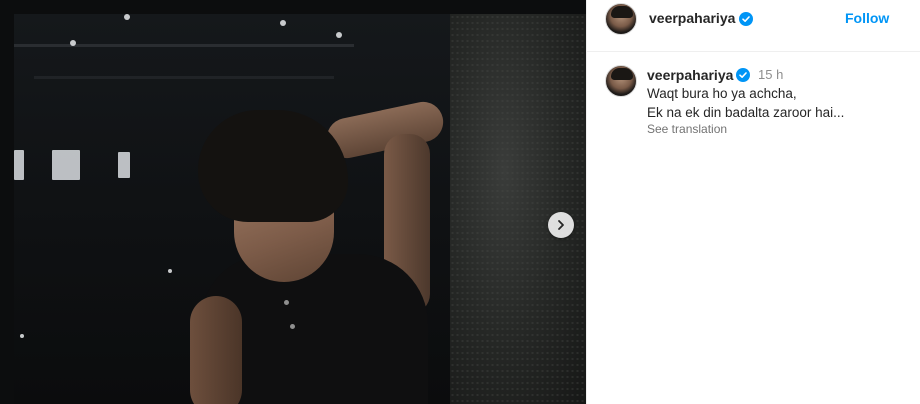 Image resolution: width=920 pixels, height=404 pixels. Describe the element at coordinates (687, 129) in the screenshot. I see `see-translation-link: See translation` at that location.